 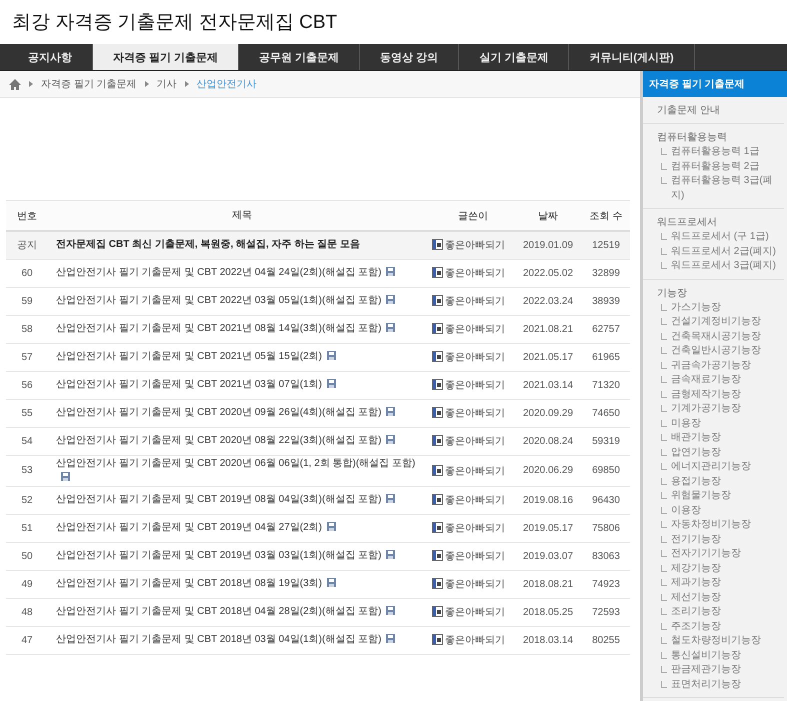 What do you see at coordinates (219, 272) in the screenshot?
I see `post-title-link: 산업안전기사 필기 기출문제 및 CBT 2022년 04월 24일(2회)(해설집 포함)` at bounding box center [219, 272].